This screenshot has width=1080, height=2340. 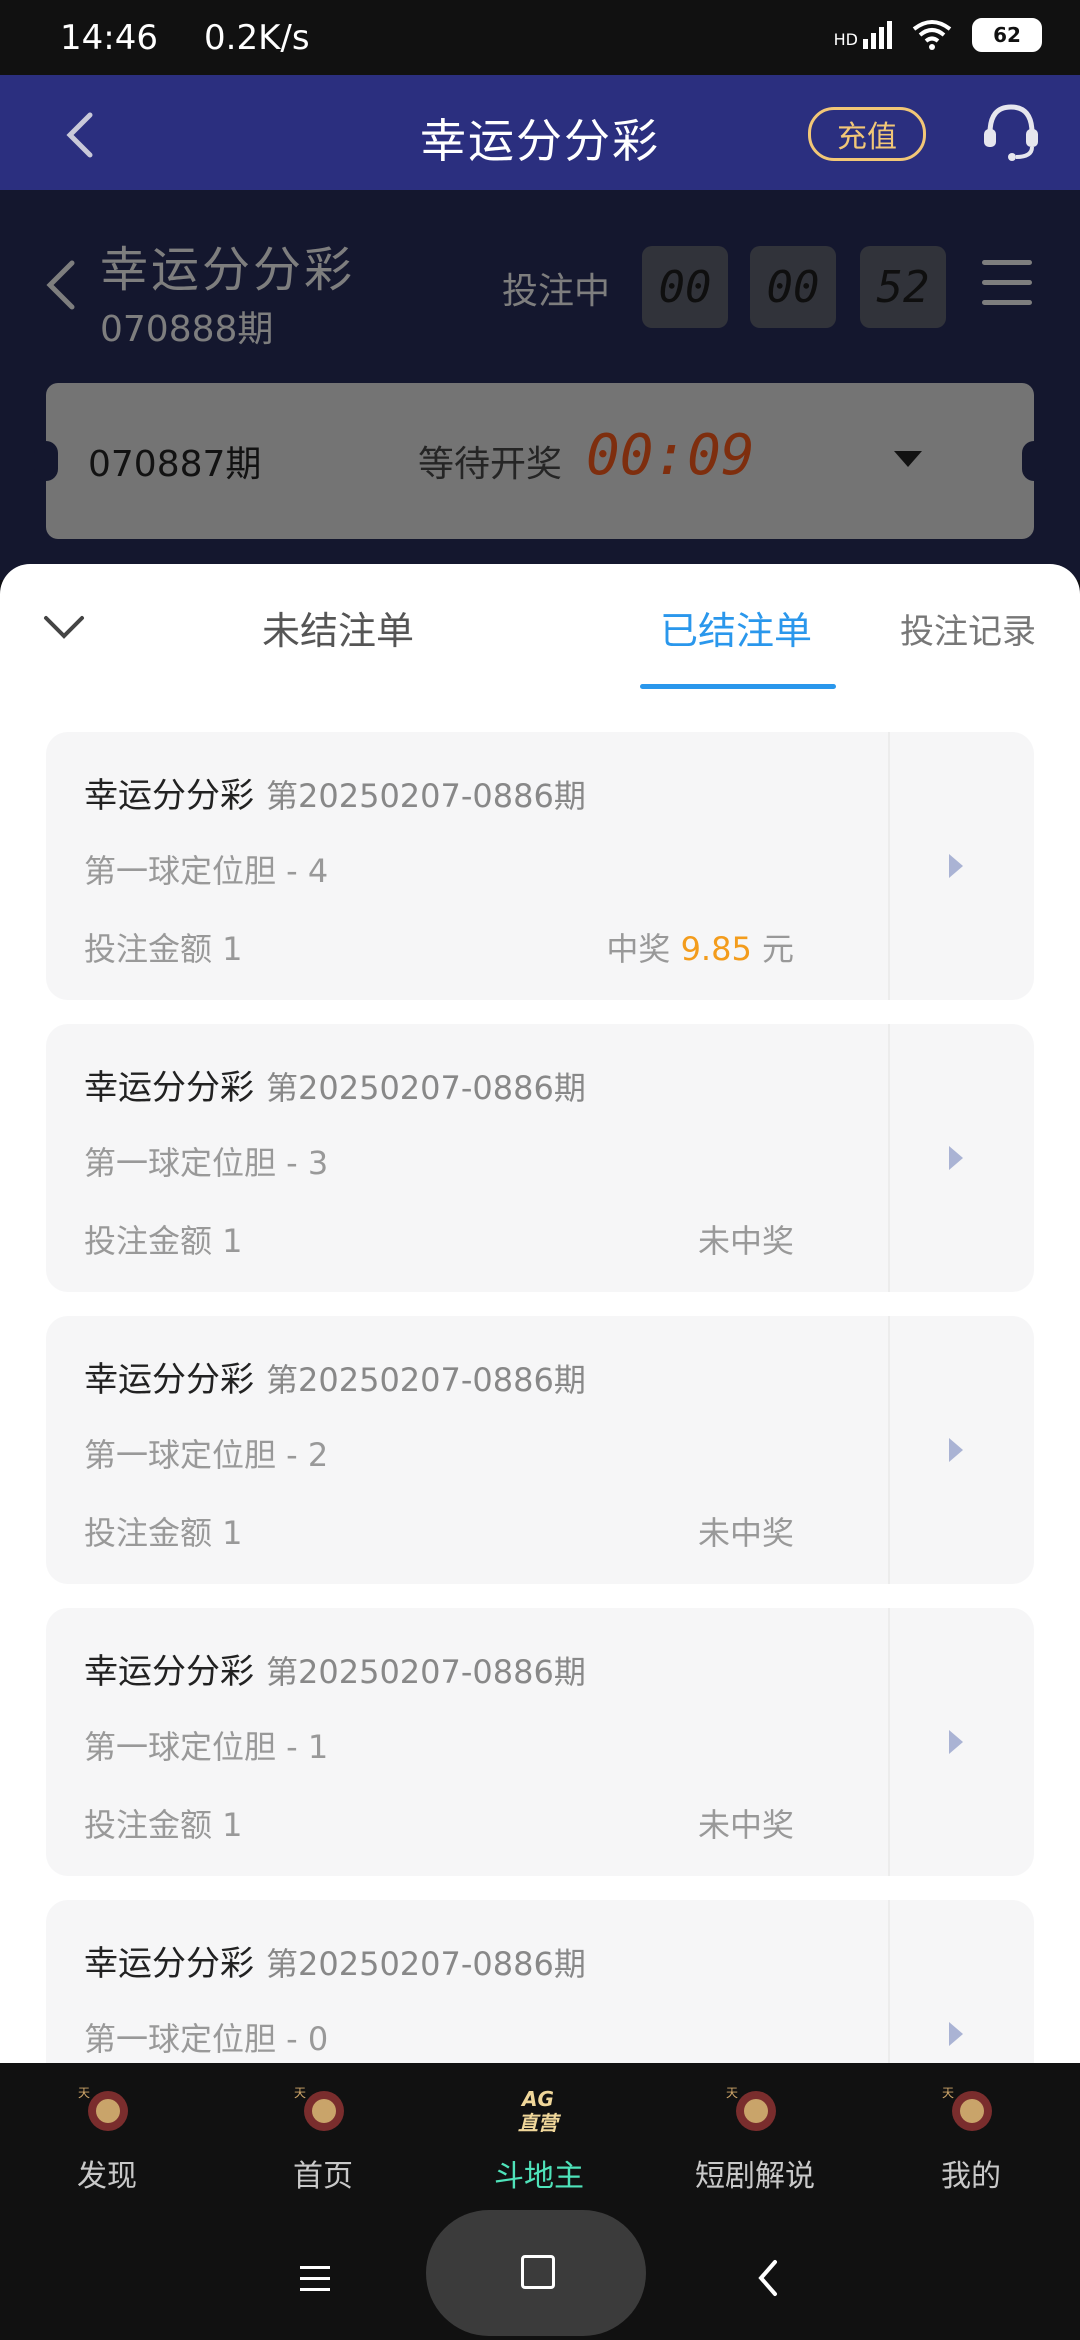 What do you see at coordinates (107, 2136) in the screenshot?
I see `tabbar-item-discover: 天 发现` at bounding box center [107, 2136].